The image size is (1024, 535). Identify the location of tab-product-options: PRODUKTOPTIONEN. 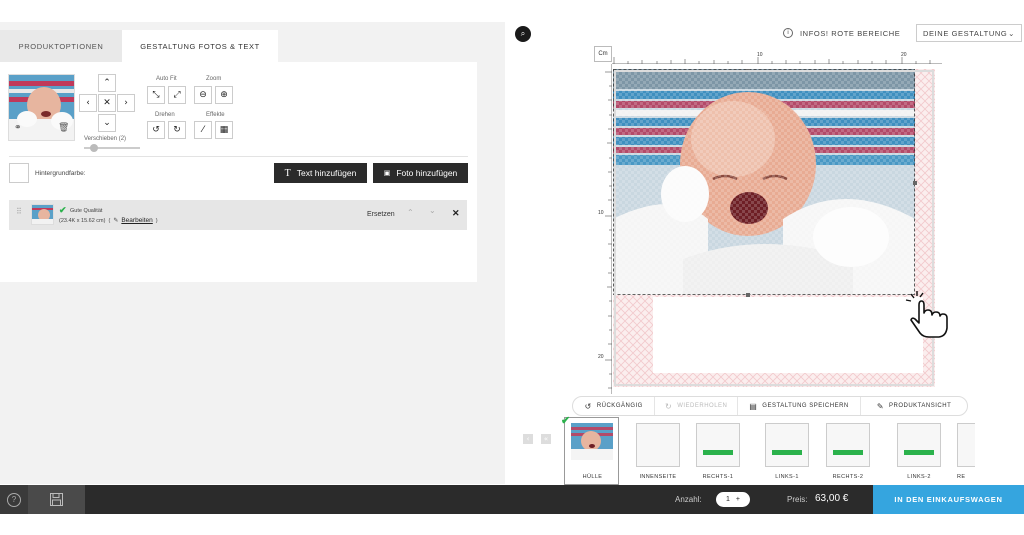
(61, 46).